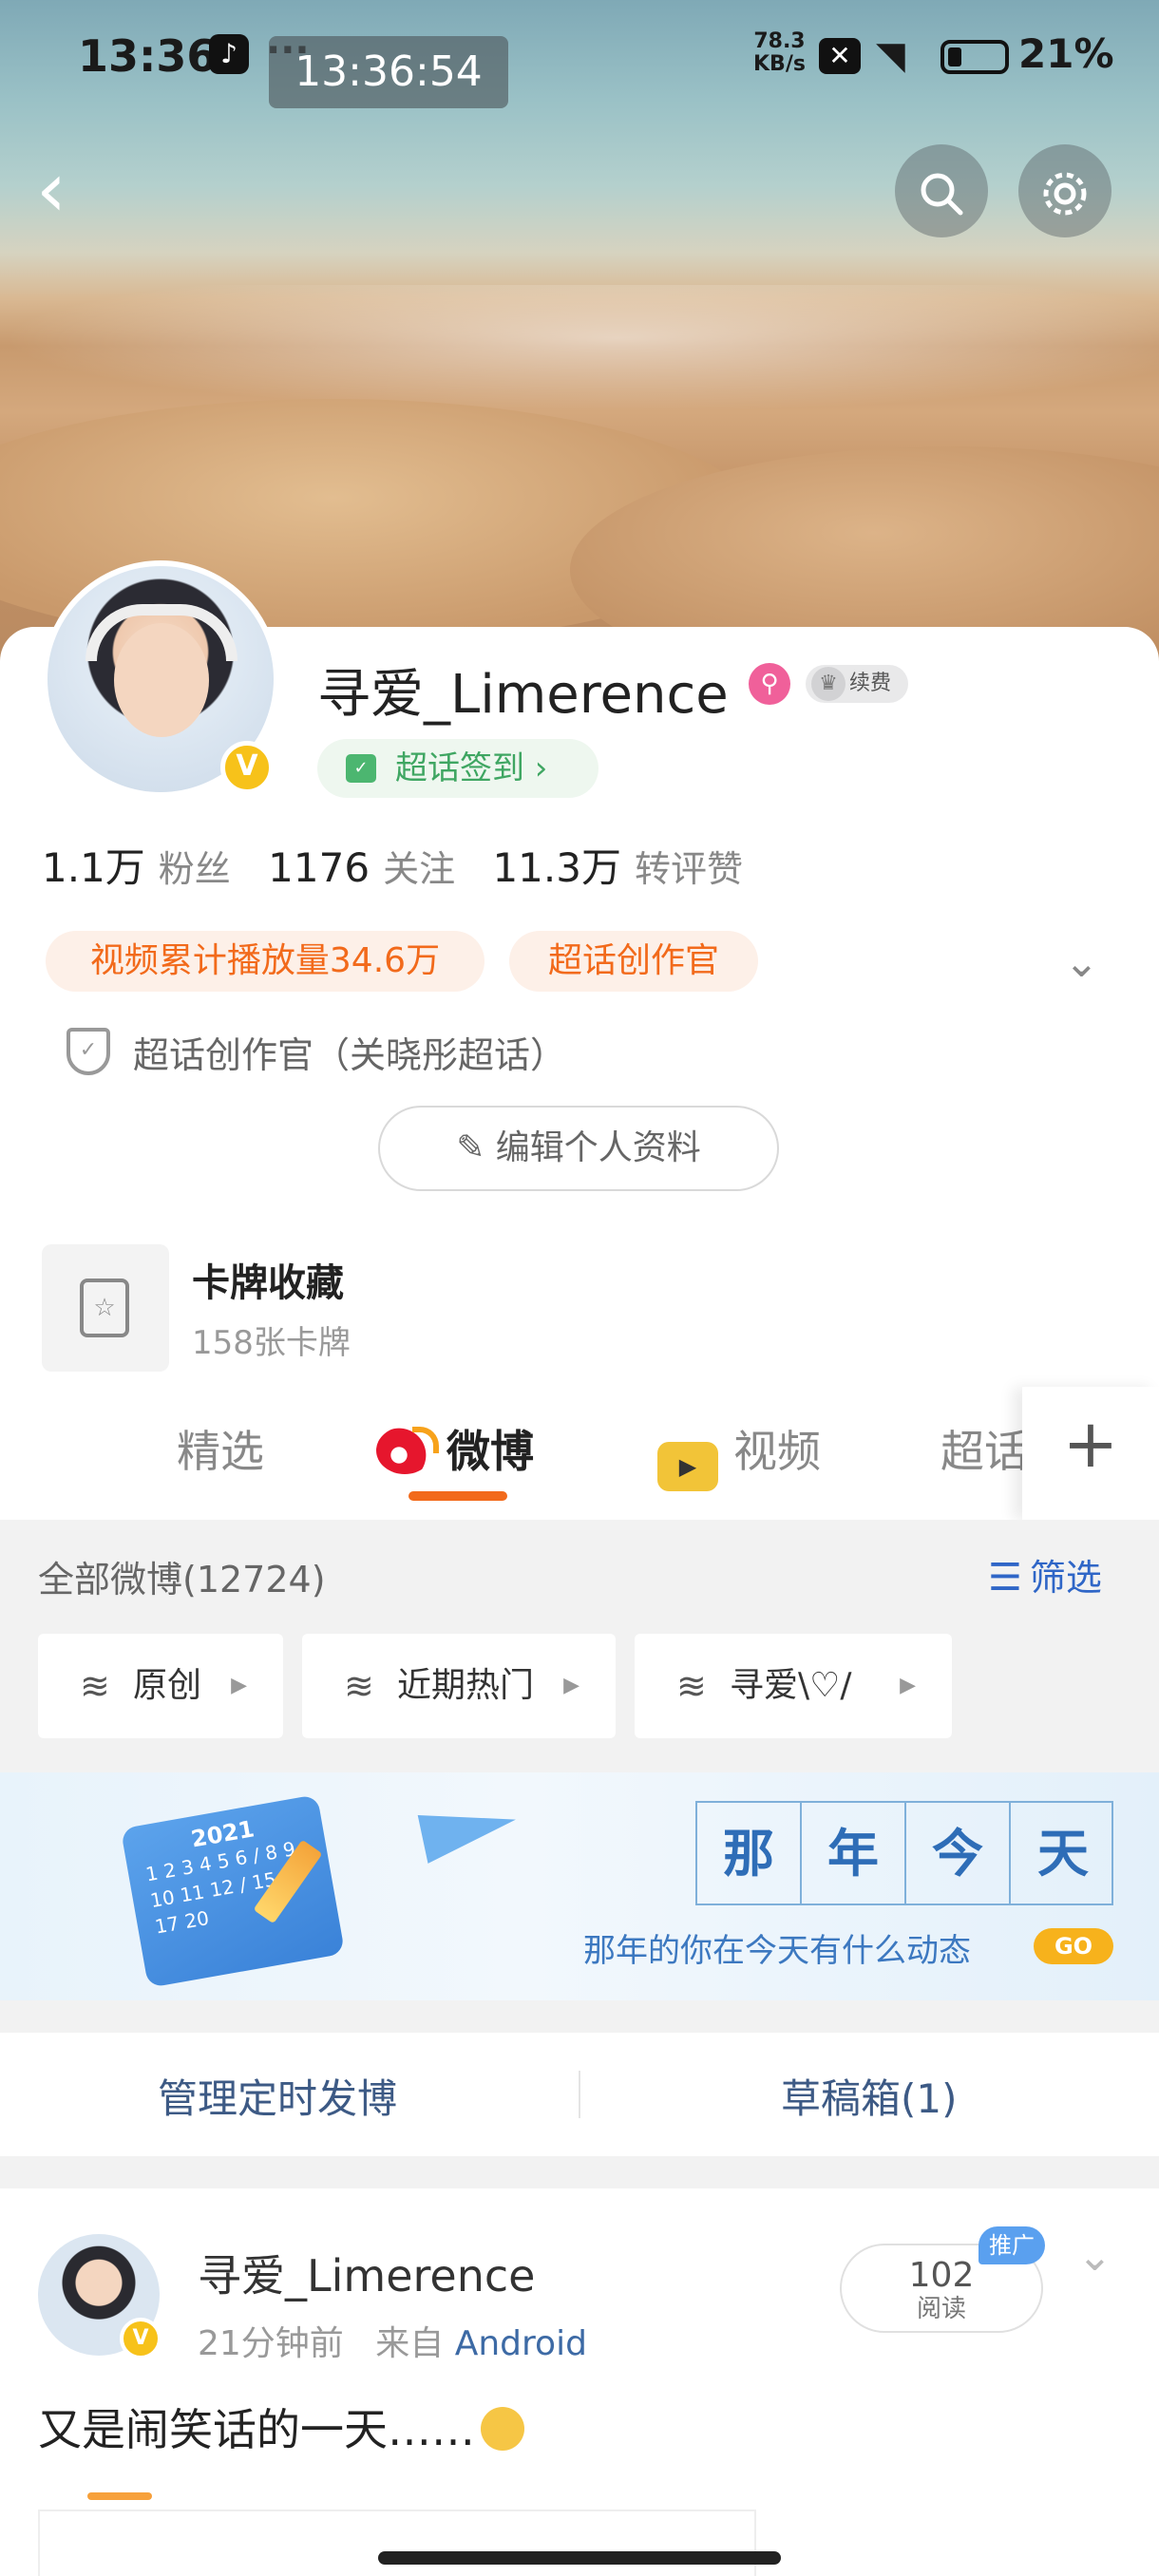 This screenshot has width=1159, height=2576. I want to click on card-collection-title: 卡牌收藏, so click(268, 1279).